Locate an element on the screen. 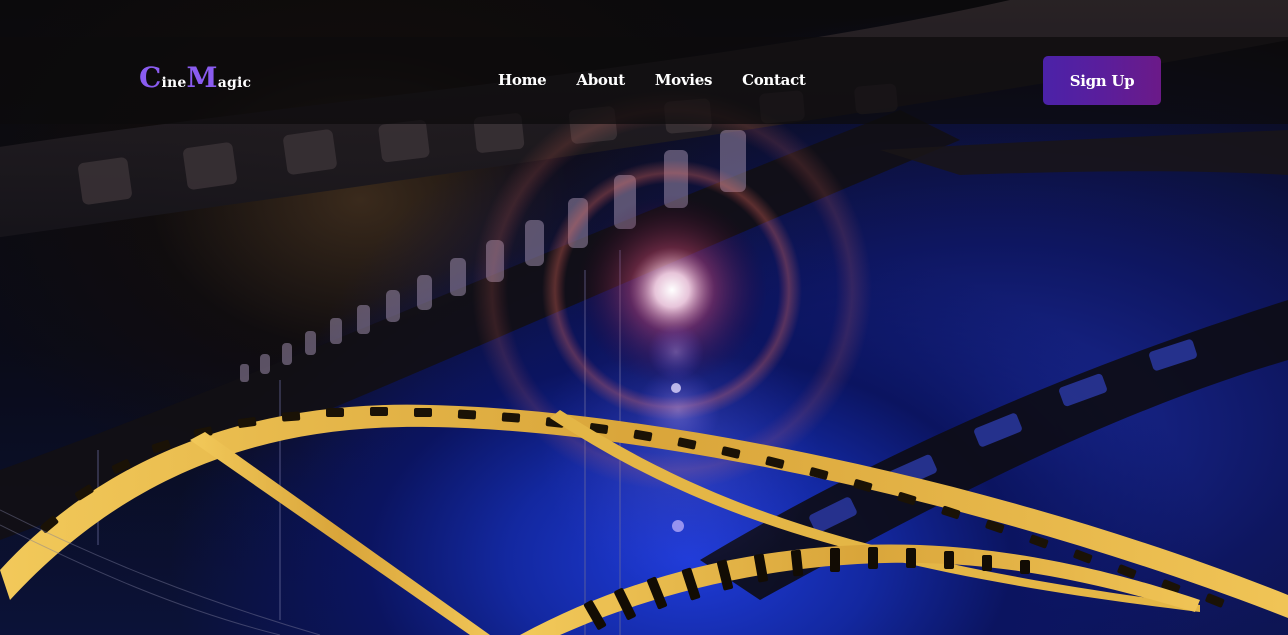 This screenshot has height=635, width=1288. sign-up-button: Sign Up is located at coordinates (1102, 80).